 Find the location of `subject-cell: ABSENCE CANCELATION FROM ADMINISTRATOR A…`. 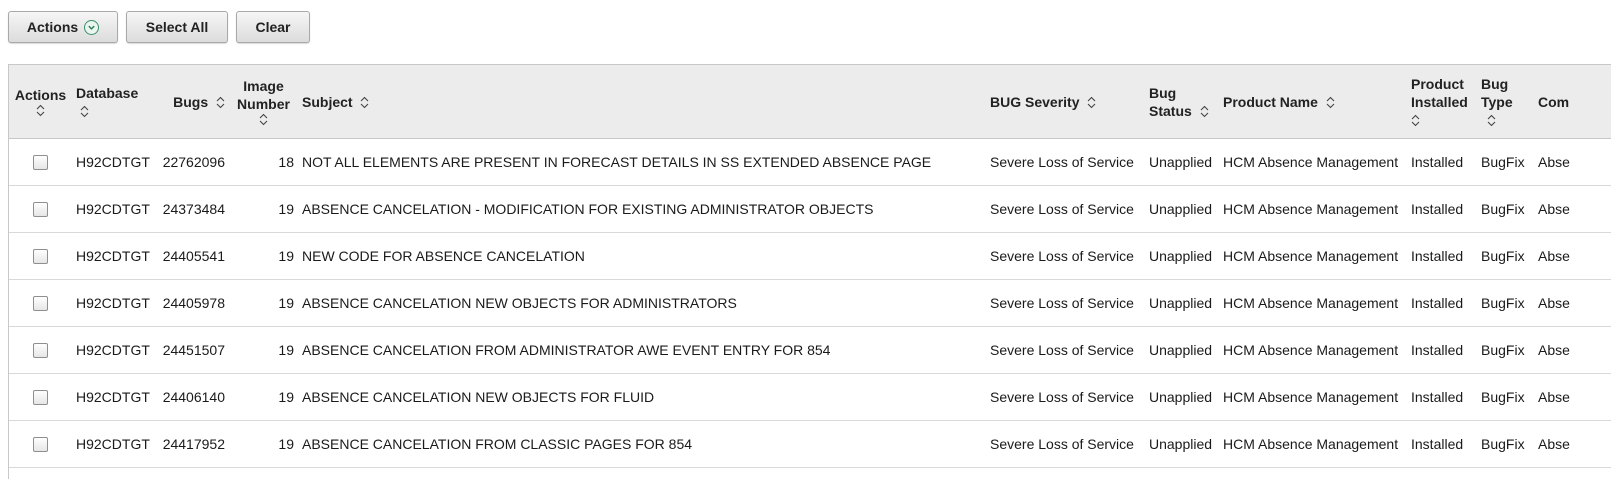

subject-cell: ABSENCE CANCELATION FROM ADMINISTRATOR A… is located at coordinates (642, 350).